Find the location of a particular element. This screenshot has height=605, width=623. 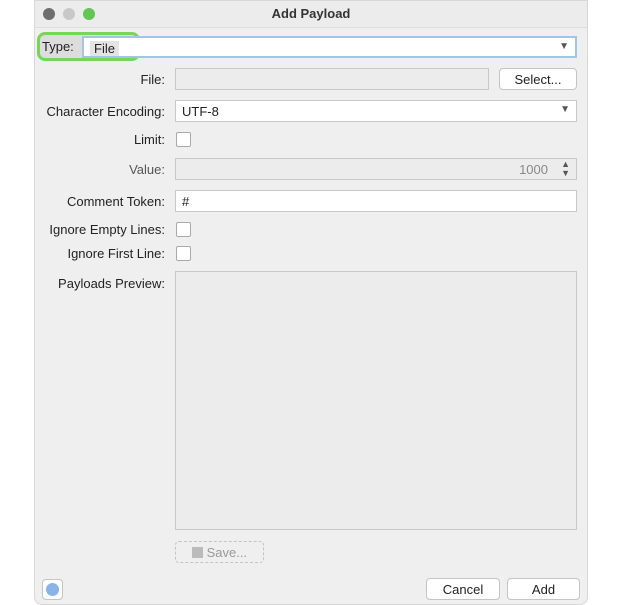

value-text: 1000 is located at coordinates (533, 169).